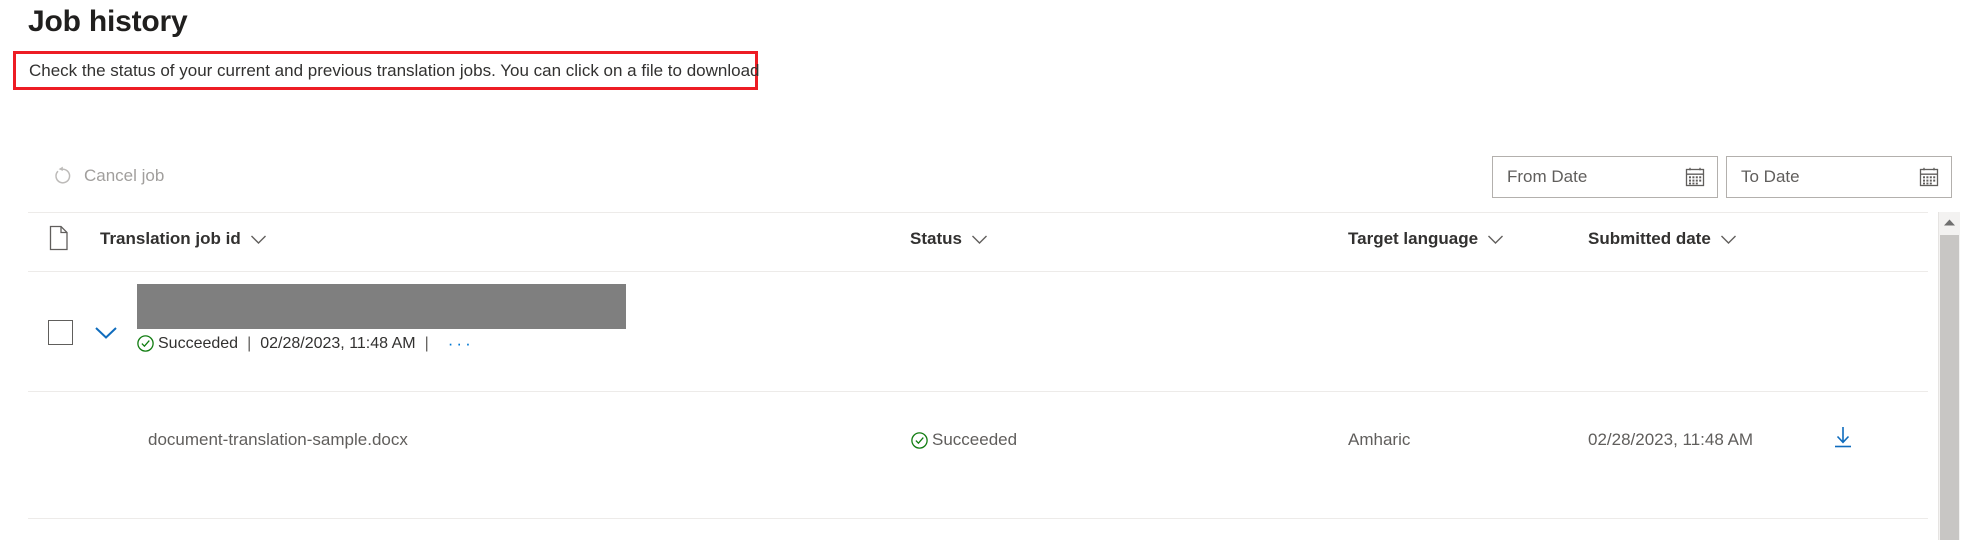  Describe the element at coordinates (1949, 222) in the screenshot. I see `scroll-up-arrow-icon` at that location.